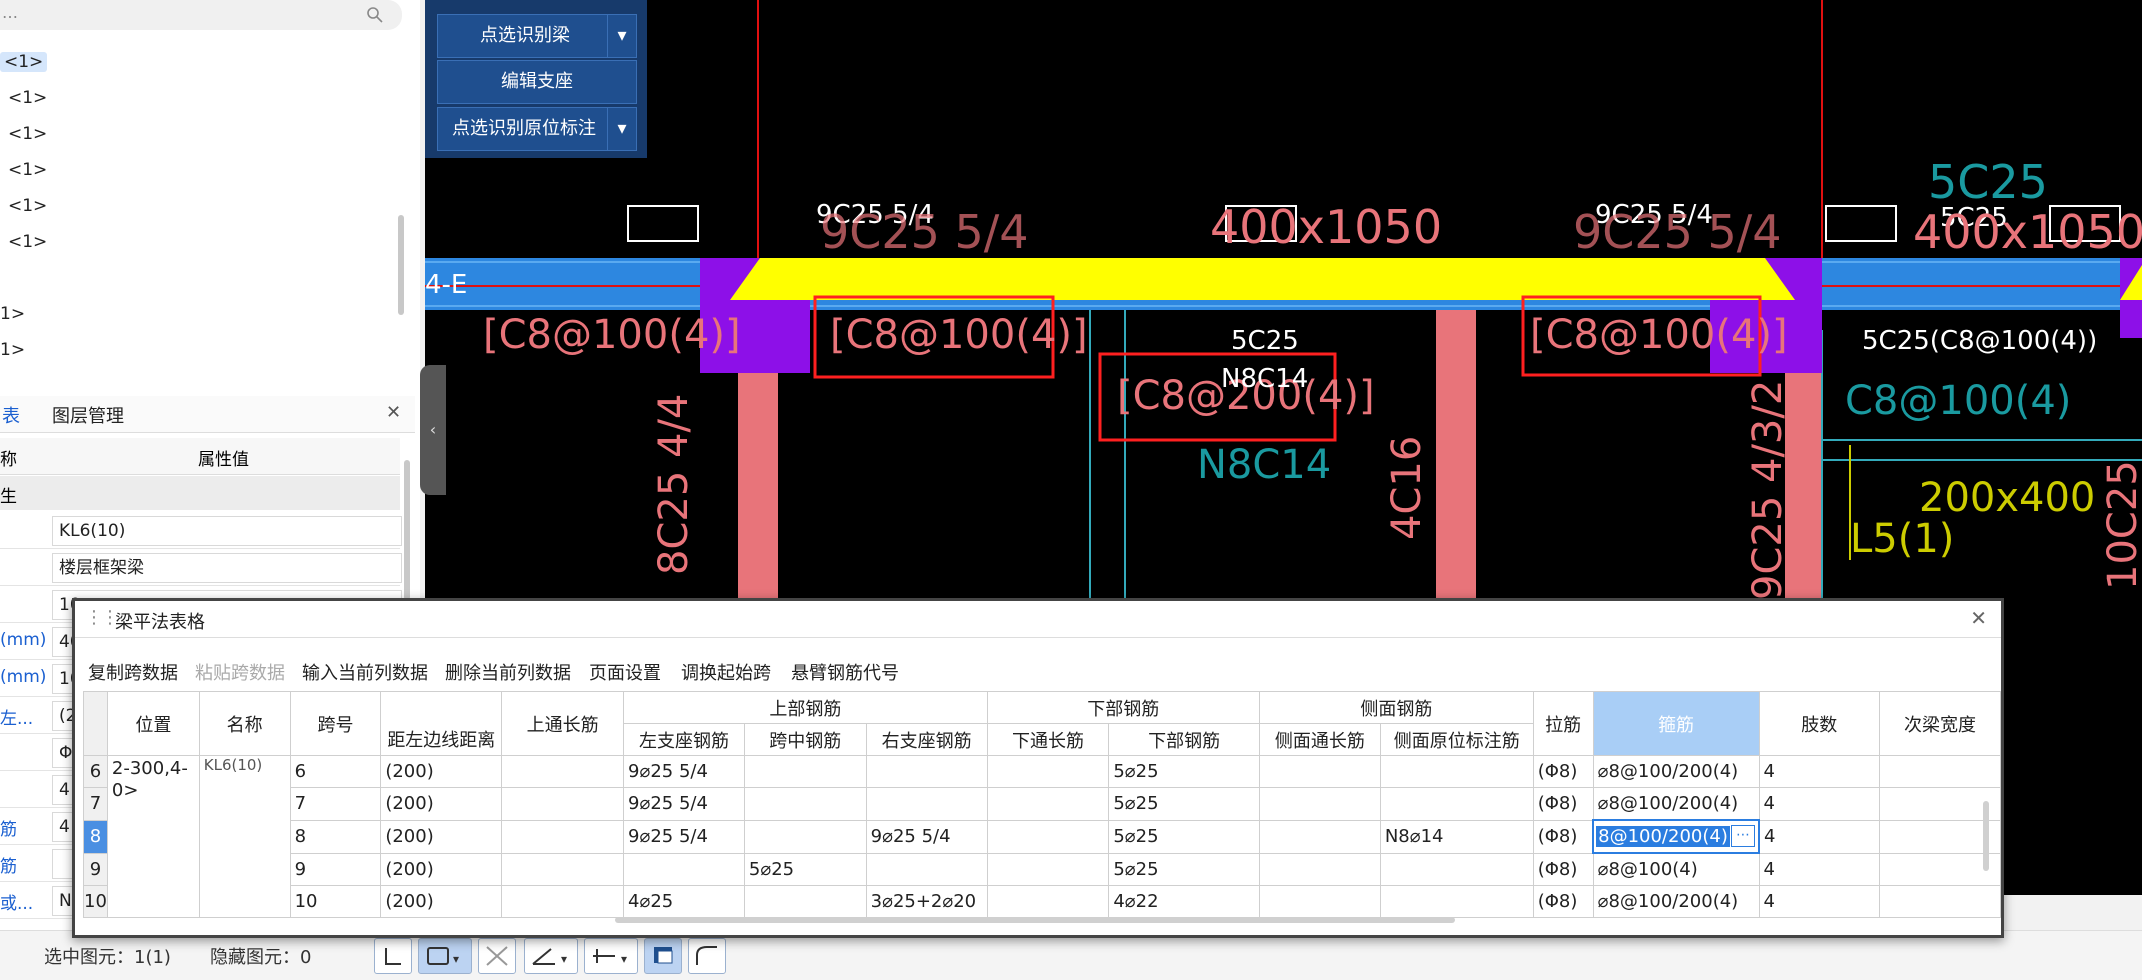 The height and width of the screenshot is (980, 2142). I want to click on row-number: 7, so click(95, 804).